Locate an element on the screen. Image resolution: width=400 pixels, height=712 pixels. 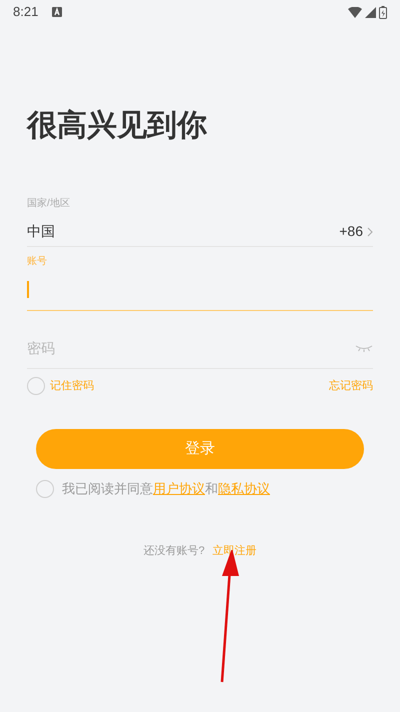
battery-icon is located at coordinates (383, 12).